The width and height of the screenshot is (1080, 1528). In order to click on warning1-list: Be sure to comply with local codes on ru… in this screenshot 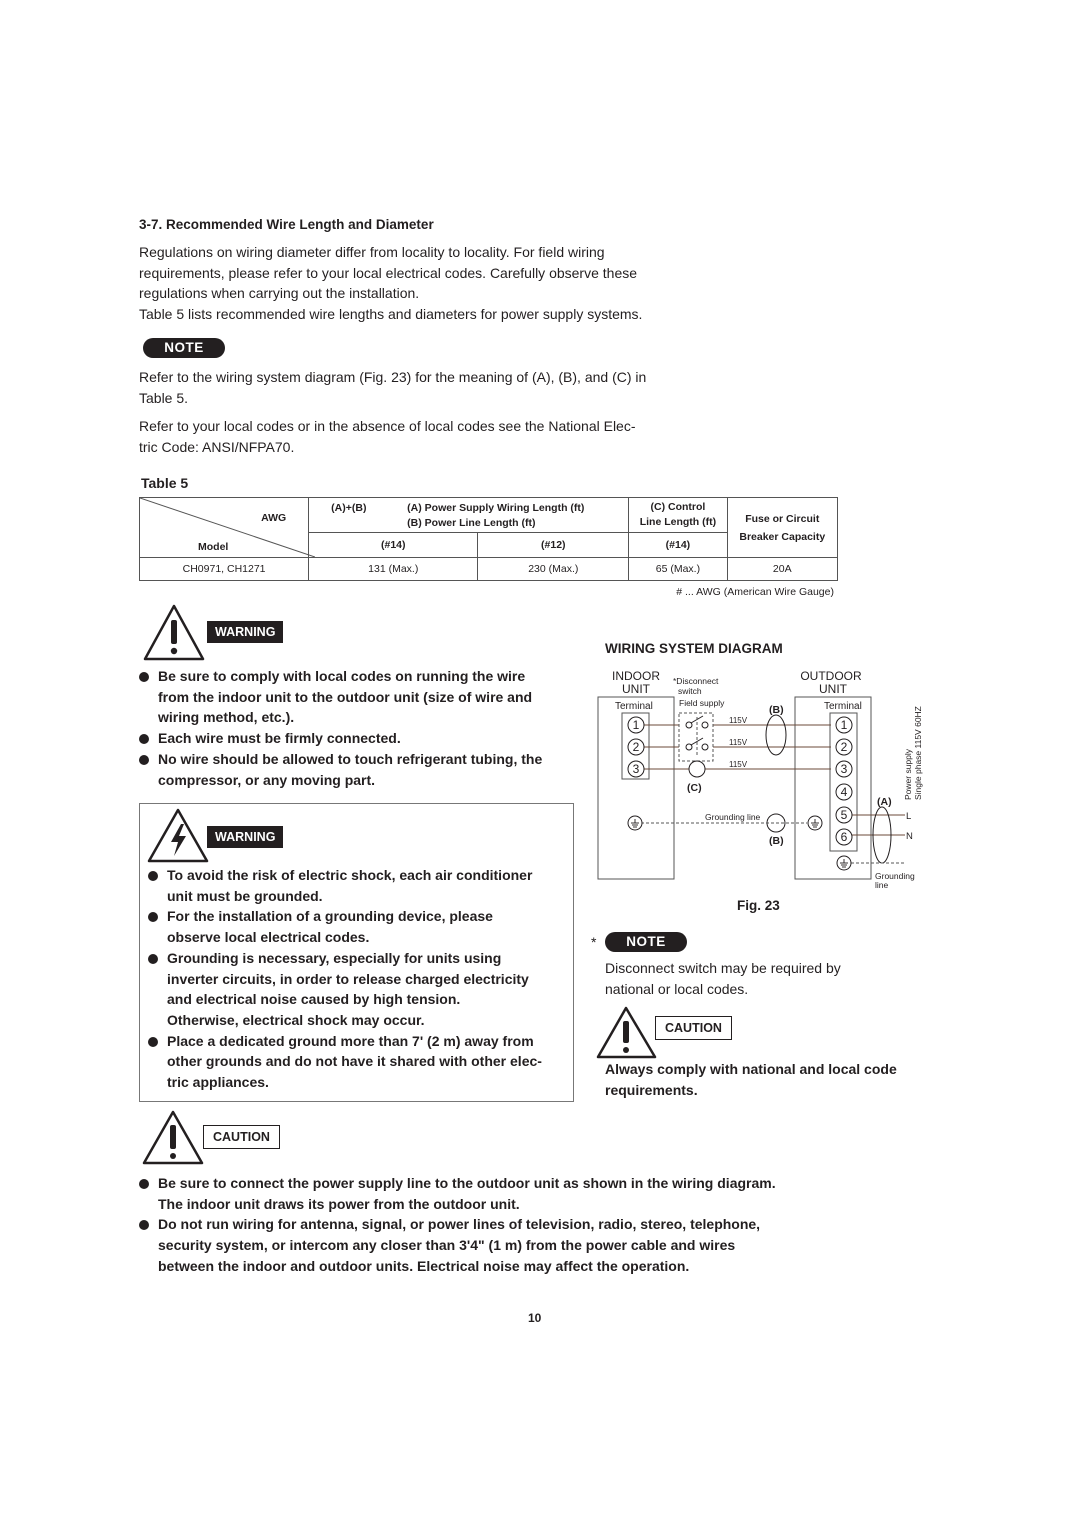, I will do `click(359, 728)`.